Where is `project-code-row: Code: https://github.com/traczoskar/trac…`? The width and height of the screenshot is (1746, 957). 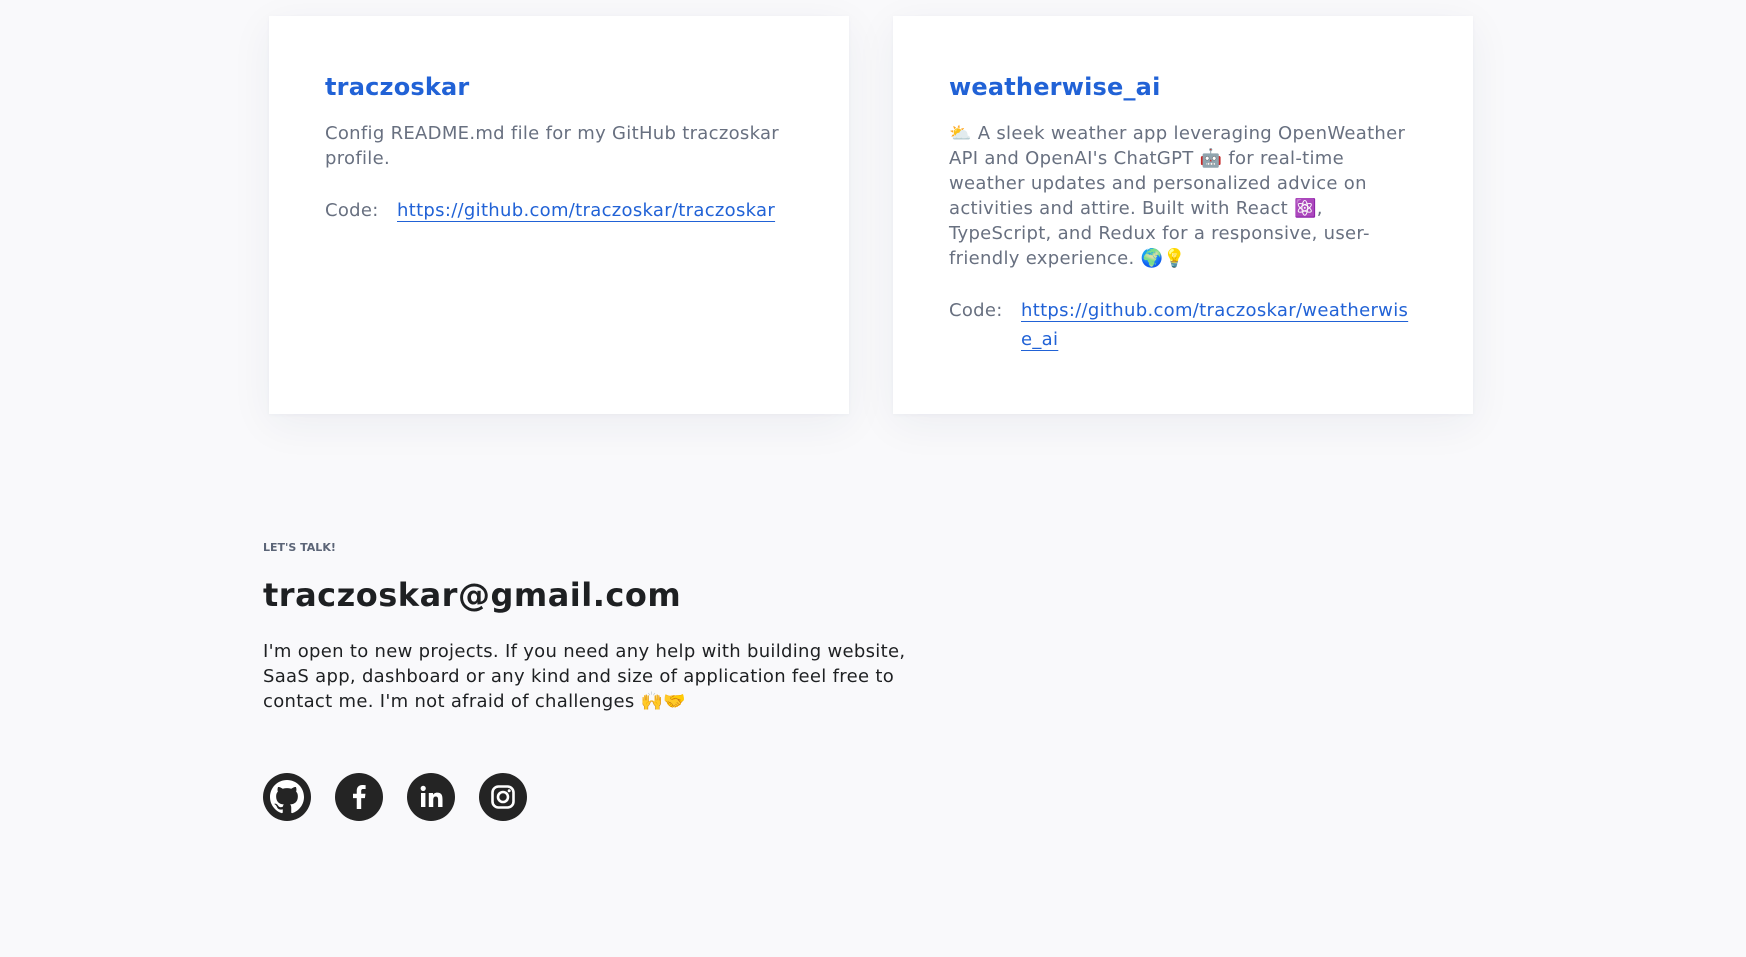
project-code-row: Code: https://github.com/traczoskar/trac… is located at coordinates (559, 210).